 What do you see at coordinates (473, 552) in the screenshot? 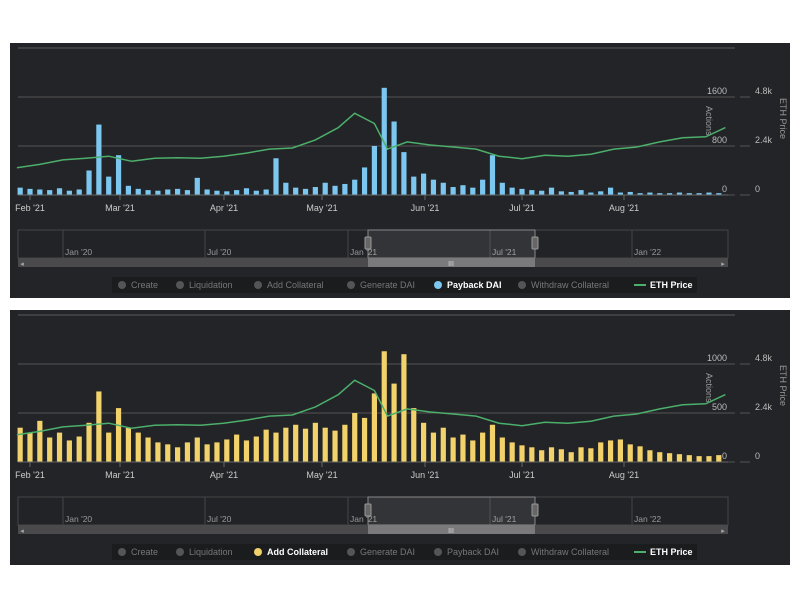
I see `legend-item: Payback DAI` at bounding box center [473, 552].